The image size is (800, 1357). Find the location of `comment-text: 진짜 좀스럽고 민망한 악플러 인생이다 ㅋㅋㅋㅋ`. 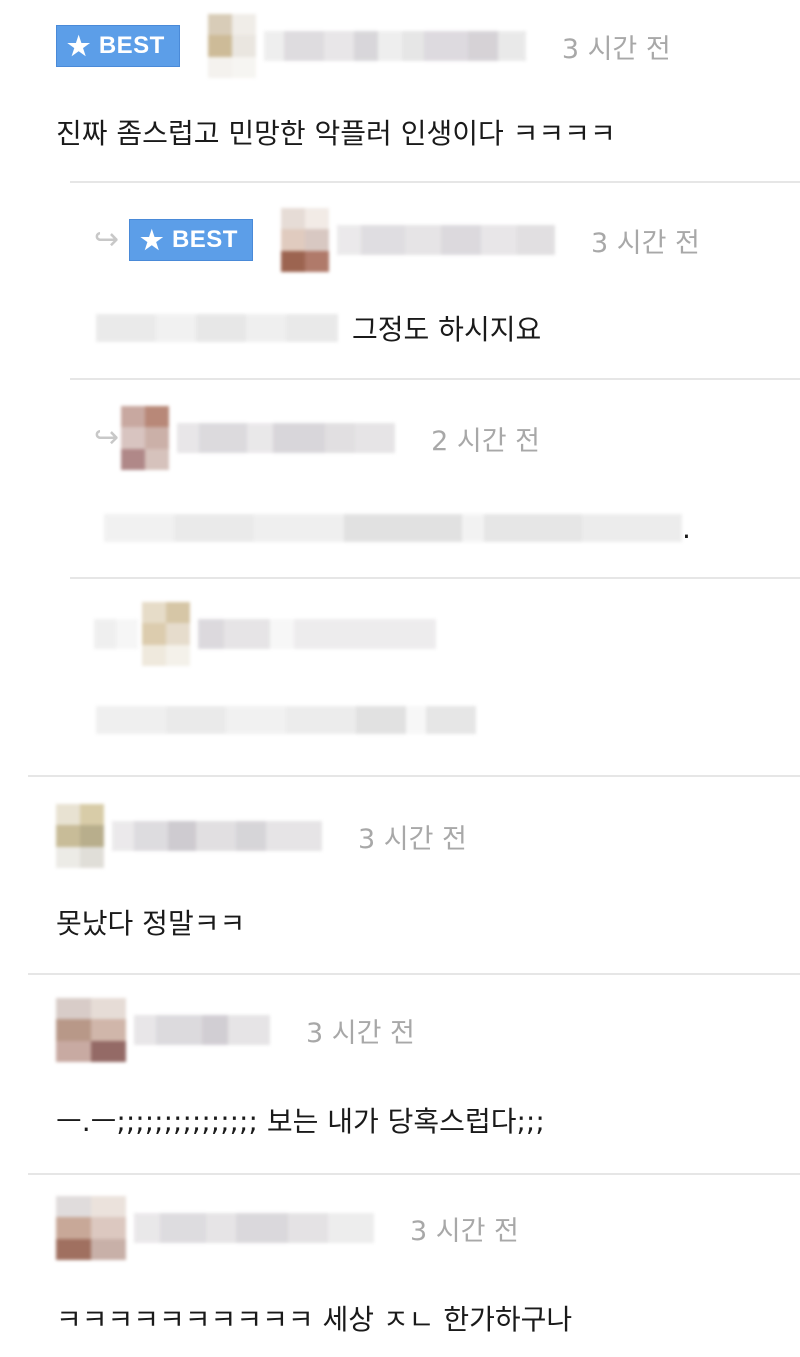

comment-text: 진짜 좀스럽고 민망한 악플러 인생이다 ㅋㅋㅋㅋ is located at coordinates (336, 133).